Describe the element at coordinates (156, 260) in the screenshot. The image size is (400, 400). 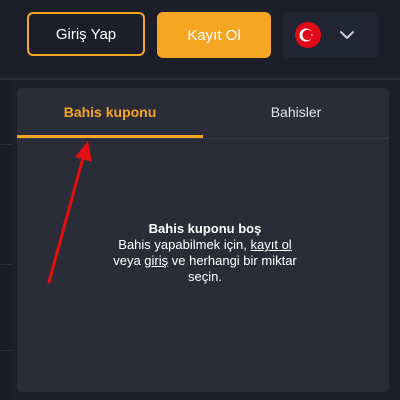
I see `login-link: giriş` at that location.